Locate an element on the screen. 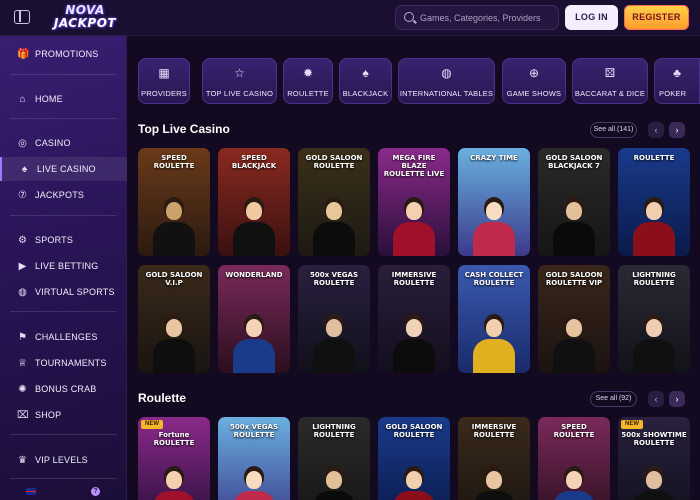  category-label: GAME SHOWS is located at coordinates (534, 93).